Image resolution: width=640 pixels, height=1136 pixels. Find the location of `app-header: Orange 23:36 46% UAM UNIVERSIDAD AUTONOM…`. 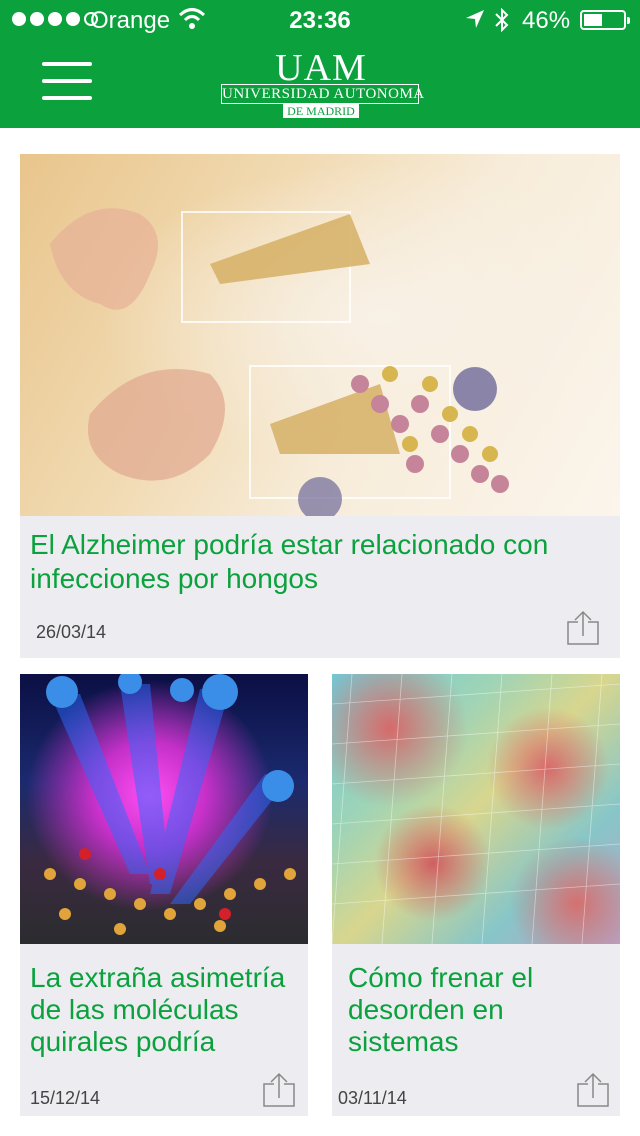

app-header: Orange 23:36 46% UAM UNIVERSIDAD AUTONOM… is located at coordinates (320, 64).